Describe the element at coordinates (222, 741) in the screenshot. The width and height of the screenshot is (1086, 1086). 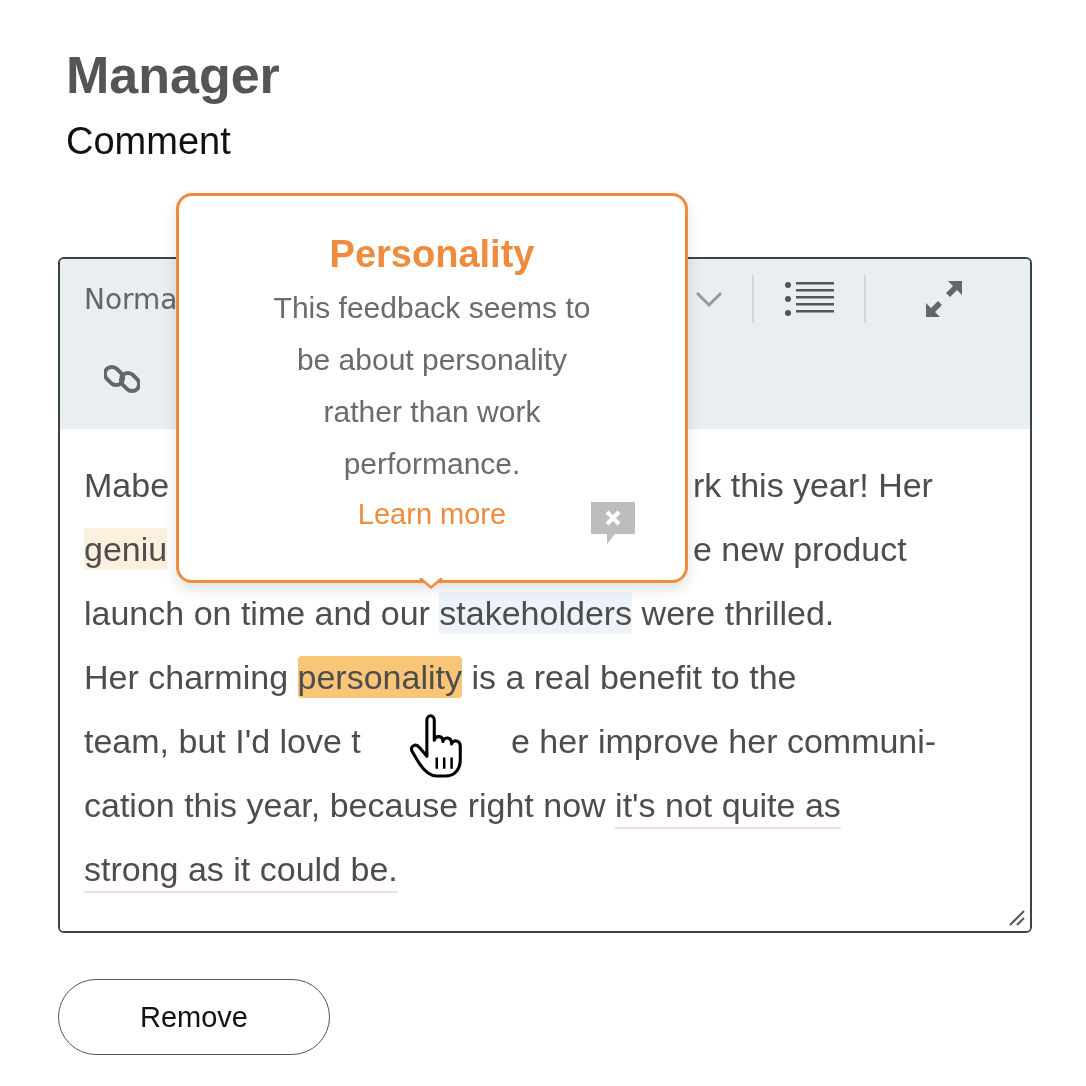
I see `editor-text: team, but I'd love t` at that location.